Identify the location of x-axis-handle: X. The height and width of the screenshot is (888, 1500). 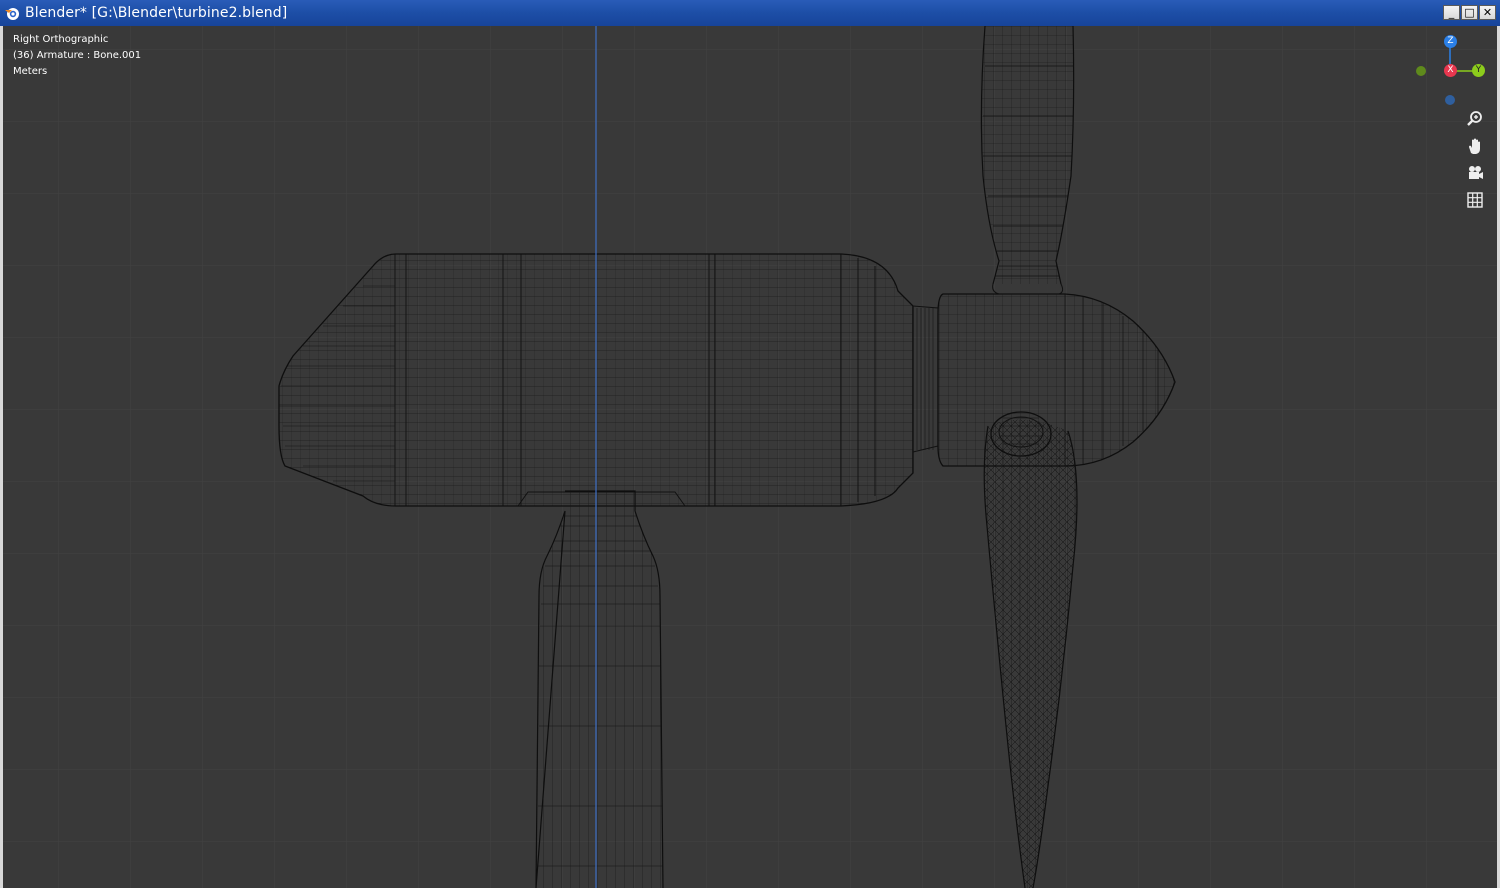
(1450, 70).